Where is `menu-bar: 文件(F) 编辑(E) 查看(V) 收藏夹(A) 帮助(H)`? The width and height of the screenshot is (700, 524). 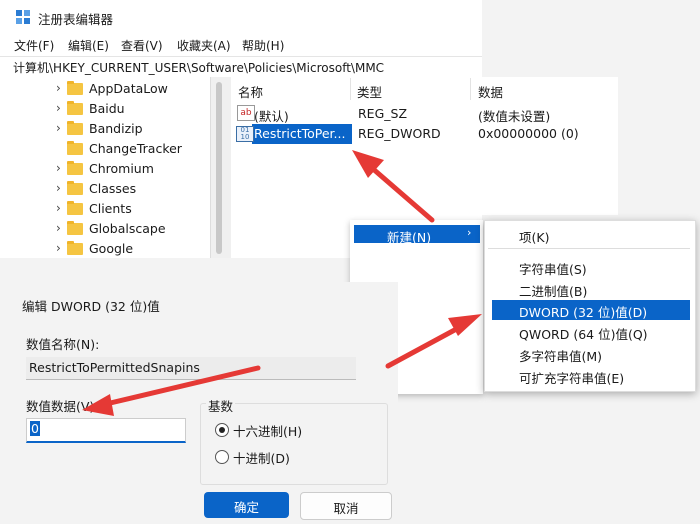
menu-bar: 文件(F) 编辑(E) 查看(V) 收藏夹(A) 帮助(H) is located at coordinates (241, 45).